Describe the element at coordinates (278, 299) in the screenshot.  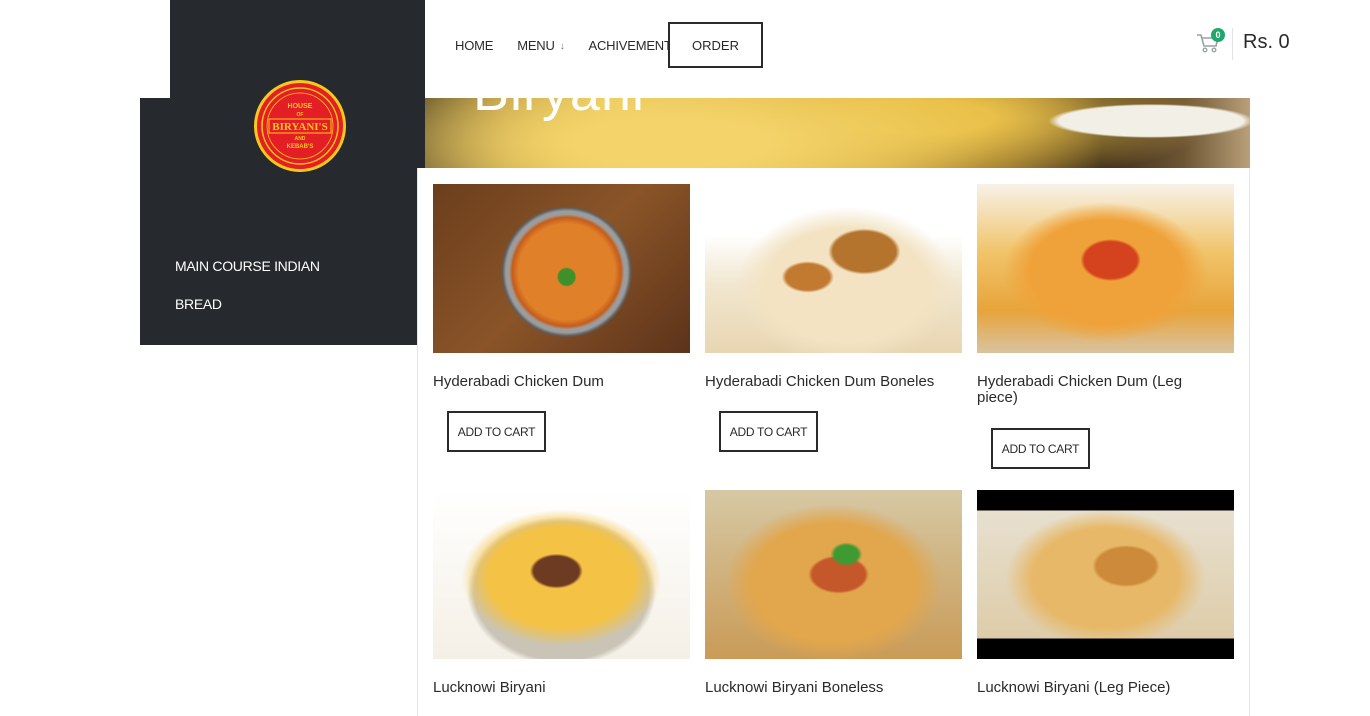
I see `sidebar-menu: MAIN COURSE INDIAN BREAD` at that location.